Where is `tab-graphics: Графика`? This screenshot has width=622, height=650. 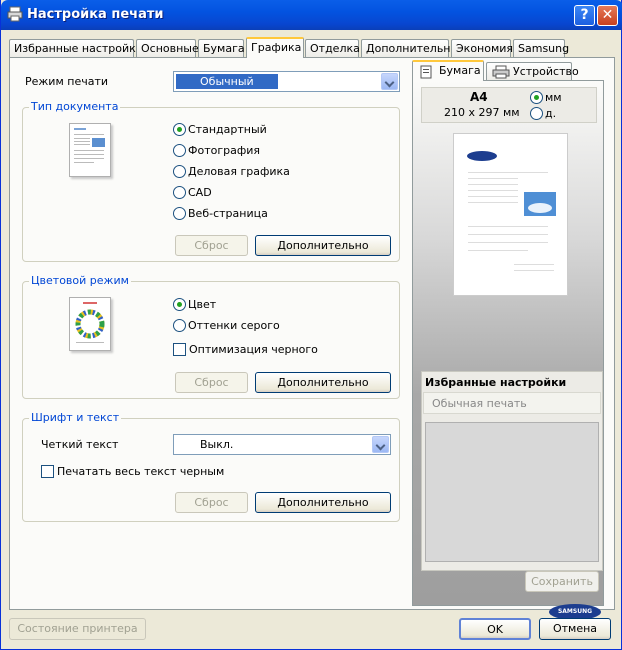
tab-graphics: Графика is located at coordinates (275, 47).